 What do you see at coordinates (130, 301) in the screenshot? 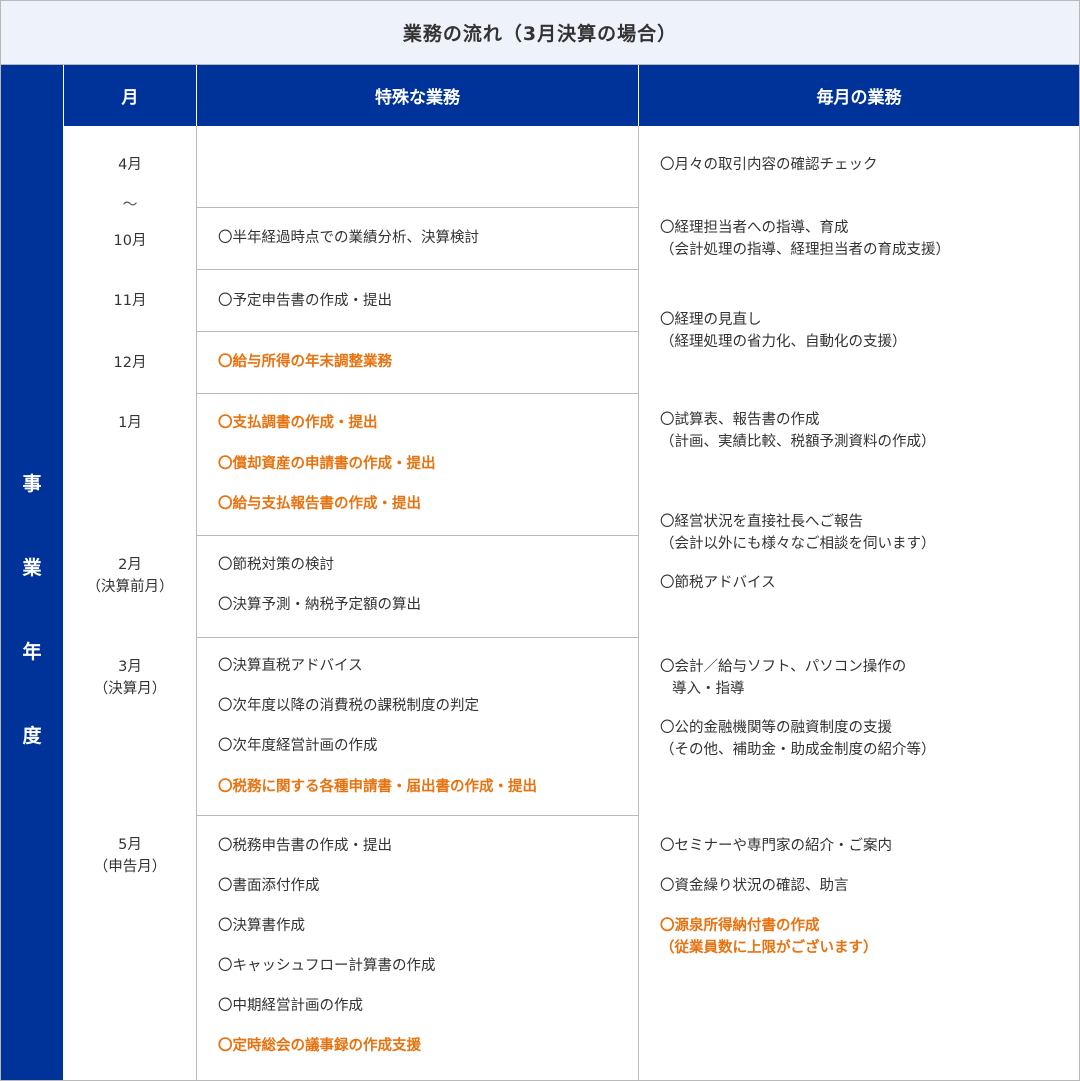
I see `month-november: 11月` at bounding box center [130, 301].